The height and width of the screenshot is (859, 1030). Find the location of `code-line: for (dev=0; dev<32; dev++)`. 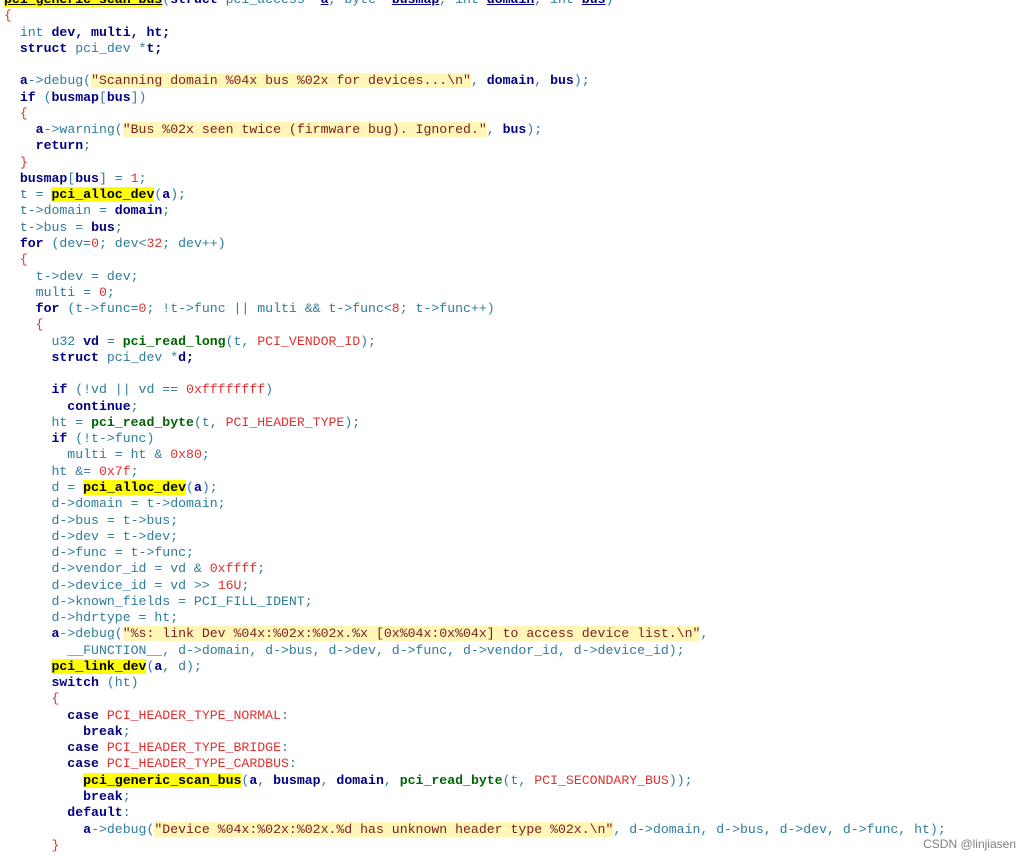

code-line: for (dev=0; dev<32; dev++) is located at coordinates (475, 244).